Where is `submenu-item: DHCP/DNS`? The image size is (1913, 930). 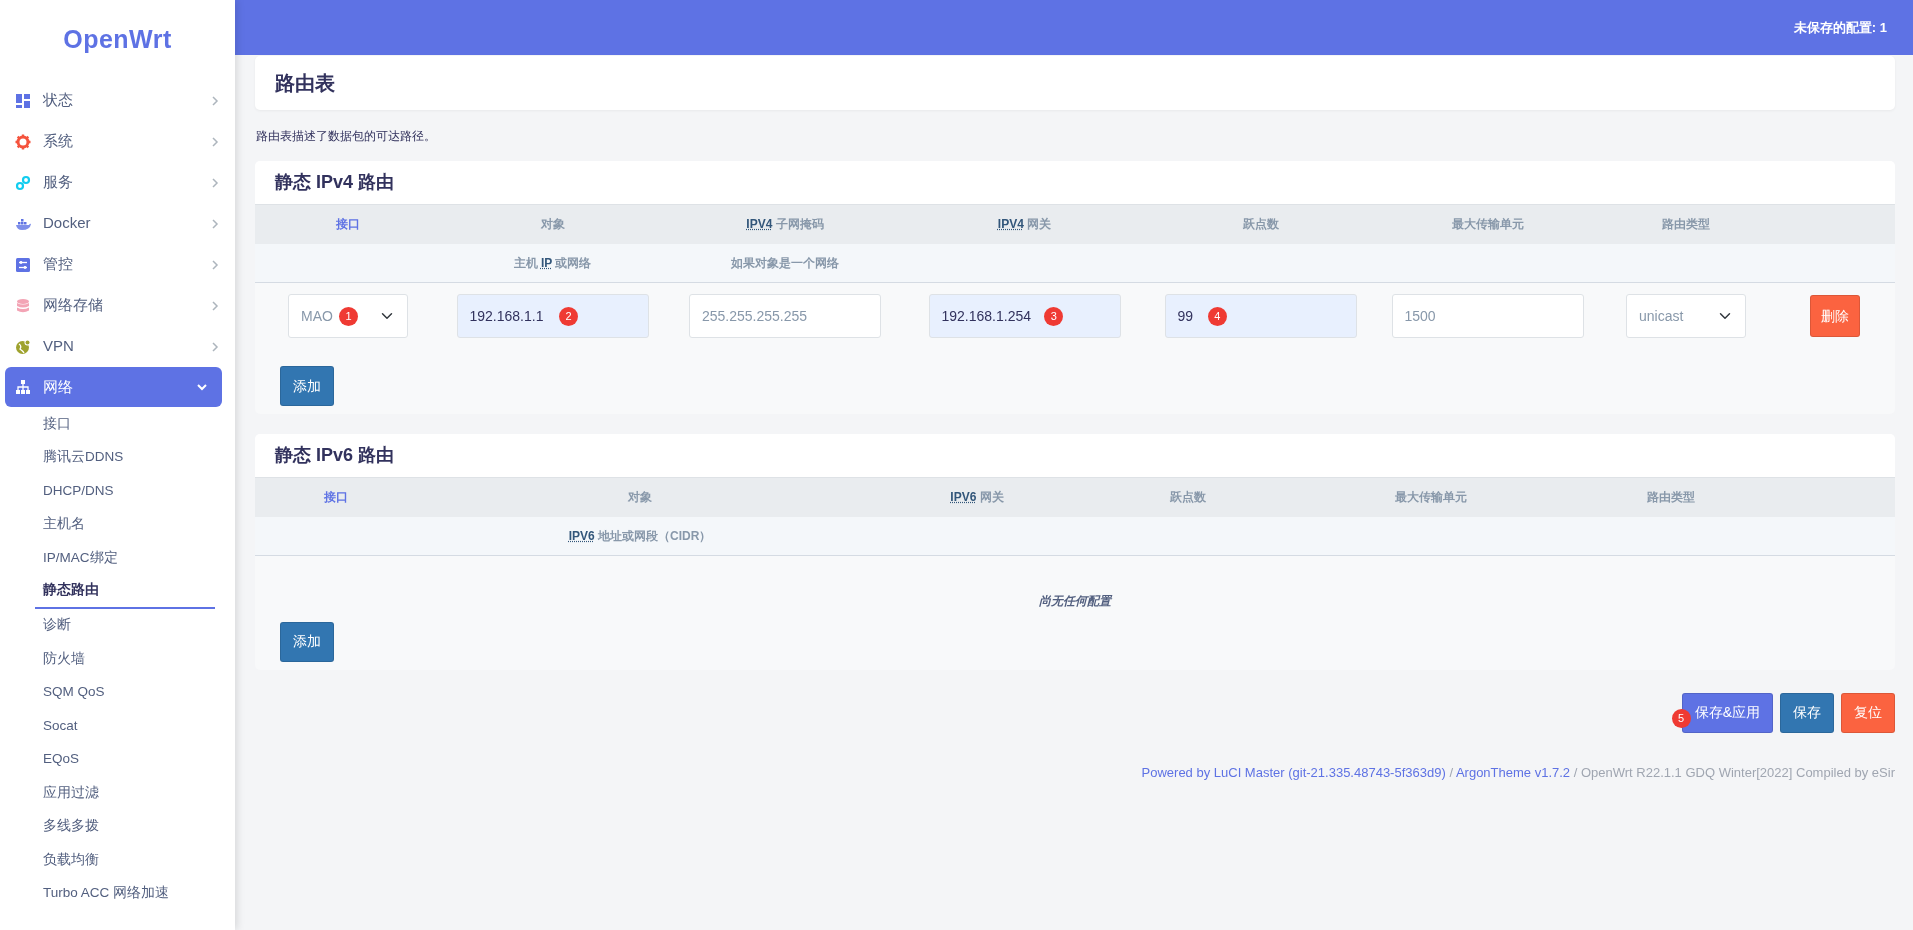 submenu-item: DHCP/DNS is located at coordinates (78, 490).